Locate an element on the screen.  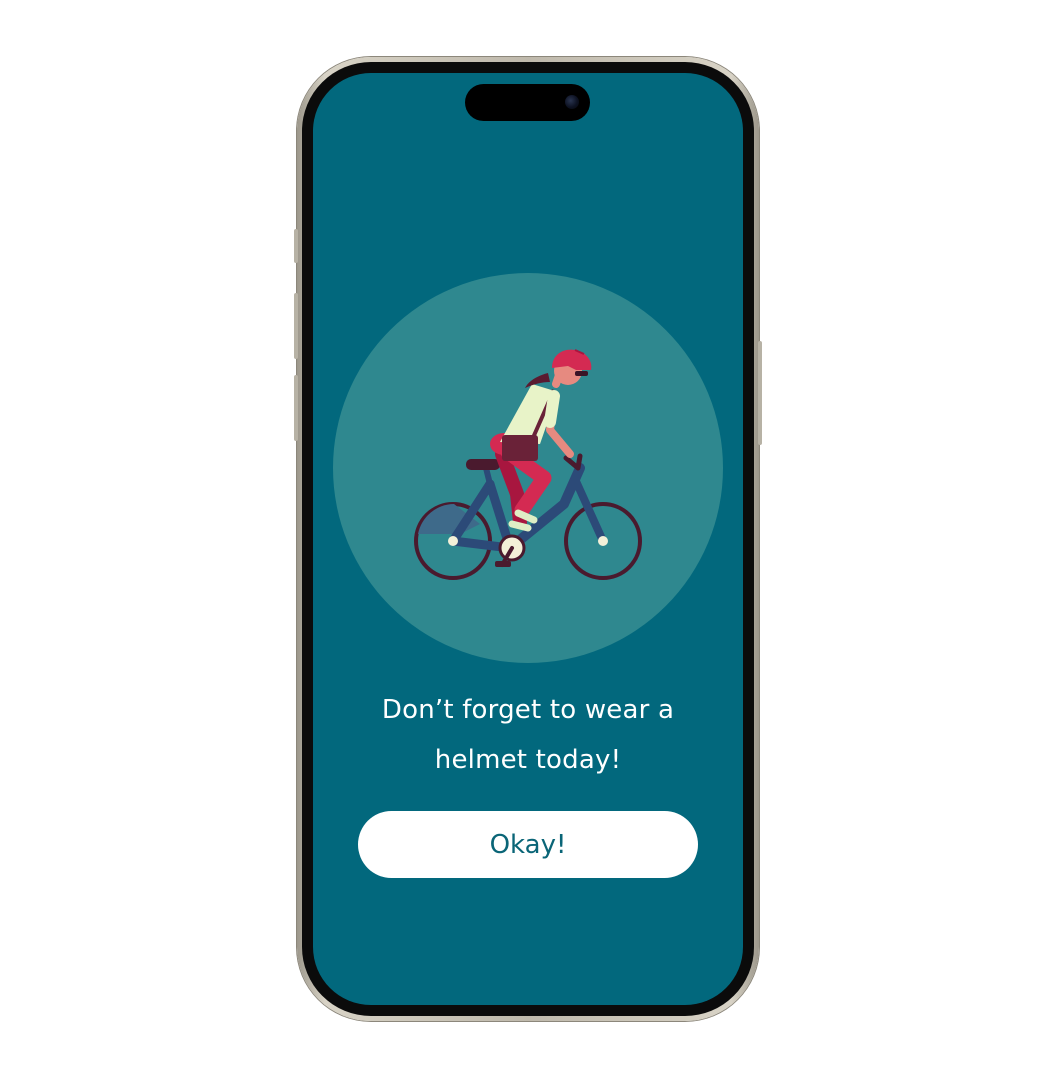
front-camera-icon is located at coordinates (572, 102).